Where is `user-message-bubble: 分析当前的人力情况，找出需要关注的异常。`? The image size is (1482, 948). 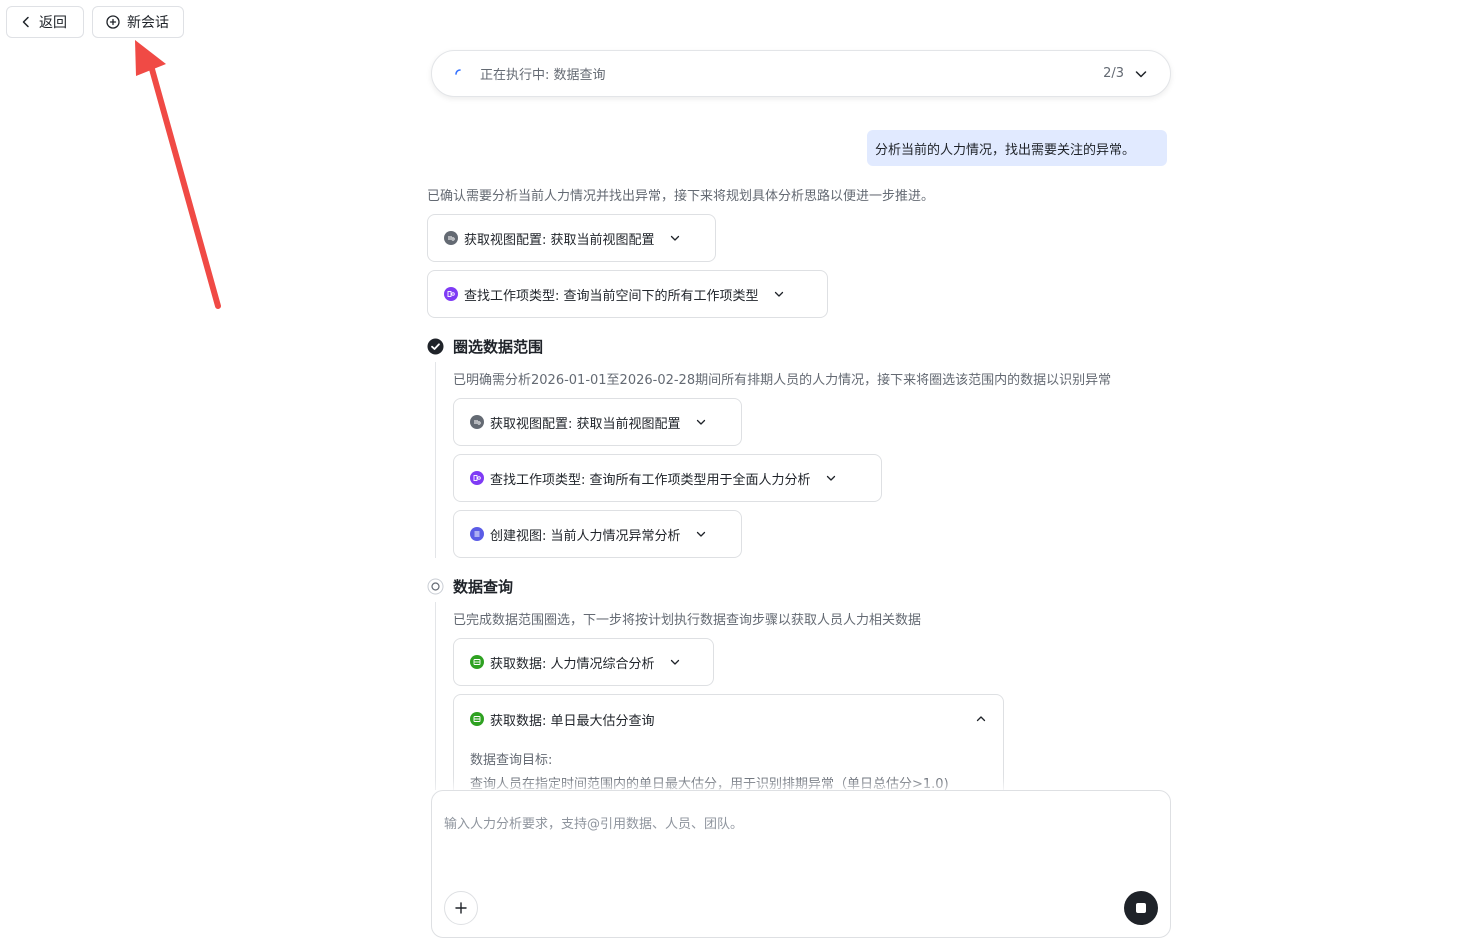 user-message-bubble: 分析当前的人力情况，找出需要关注的异常。 is located at coordinates (1017, 148).